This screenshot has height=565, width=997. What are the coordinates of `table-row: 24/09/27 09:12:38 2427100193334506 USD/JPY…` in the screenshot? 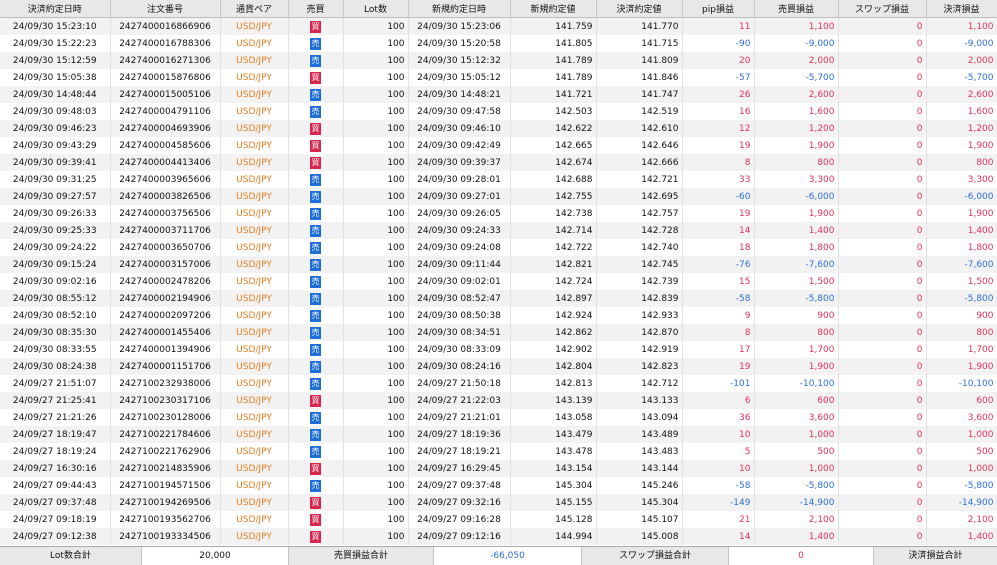 It's located at (498, 536).